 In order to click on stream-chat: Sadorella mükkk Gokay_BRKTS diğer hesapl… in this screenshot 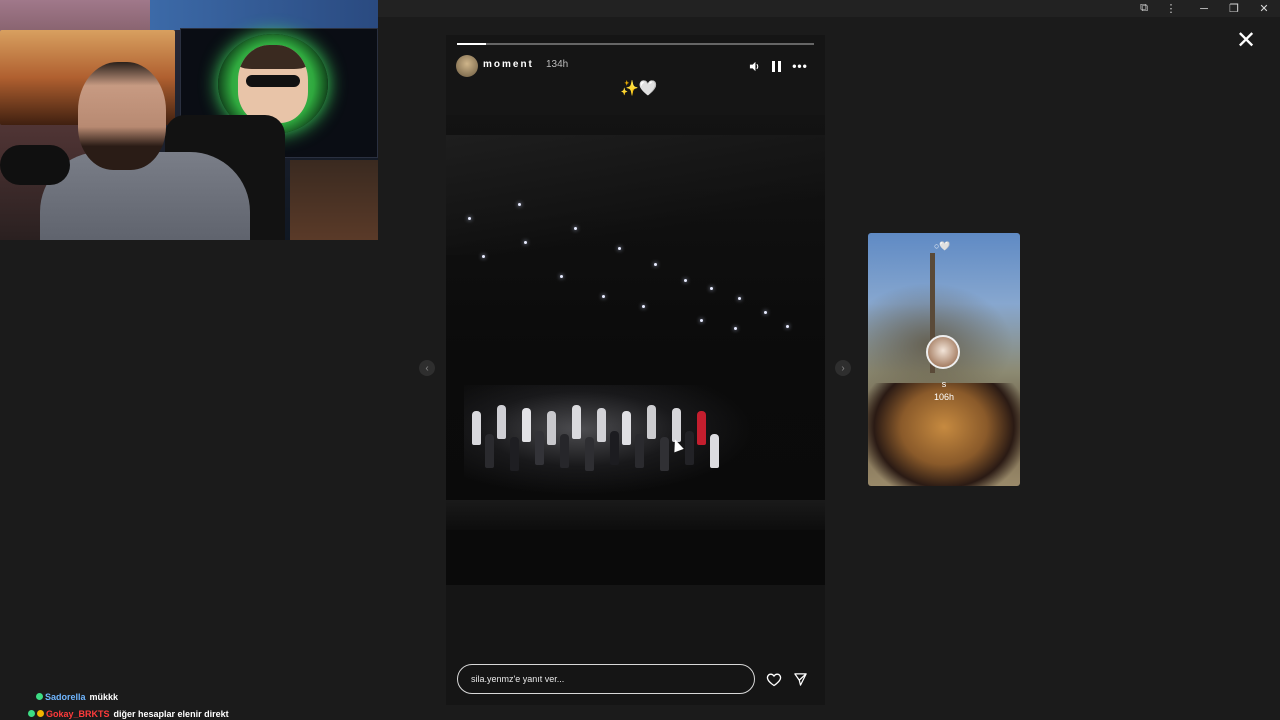, I will do `click(182, 704)`.